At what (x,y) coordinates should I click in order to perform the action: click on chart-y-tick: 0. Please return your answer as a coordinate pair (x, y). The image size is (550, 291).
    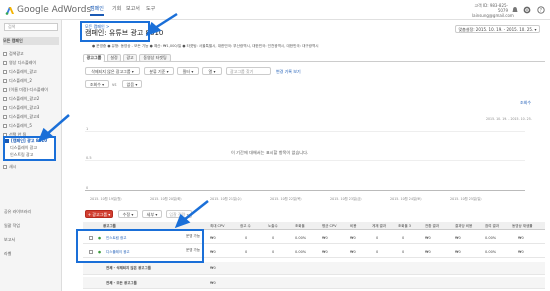
    Looking at the image, I should click on (87, 188).